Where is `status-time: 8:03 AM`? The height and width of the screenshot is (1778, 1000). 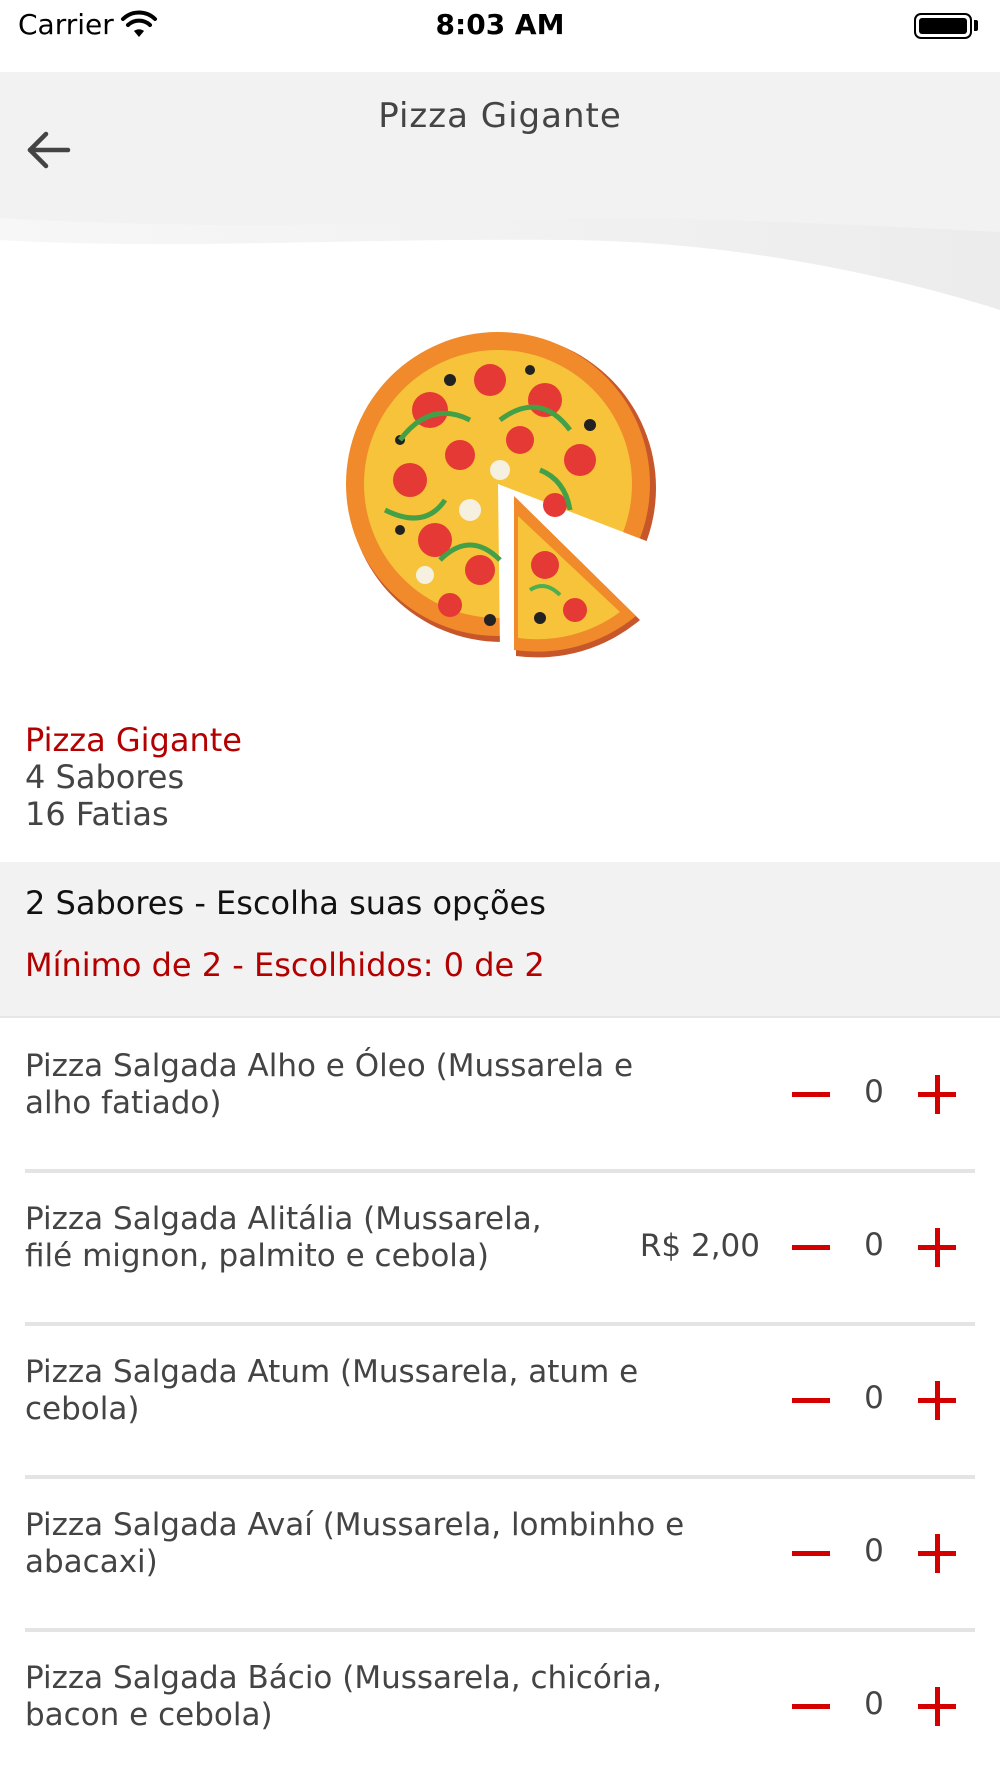
status-time: 8:03 AM is located at coordinates (500, 24).